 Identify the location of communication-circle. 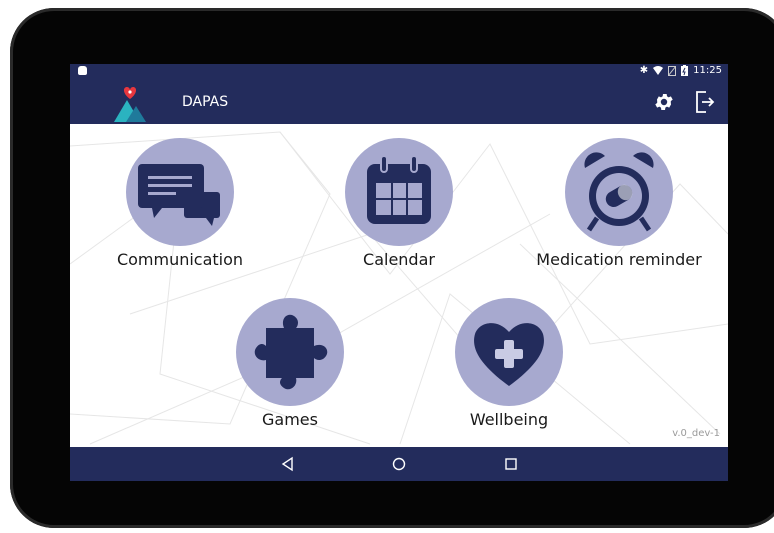
(180, 192).